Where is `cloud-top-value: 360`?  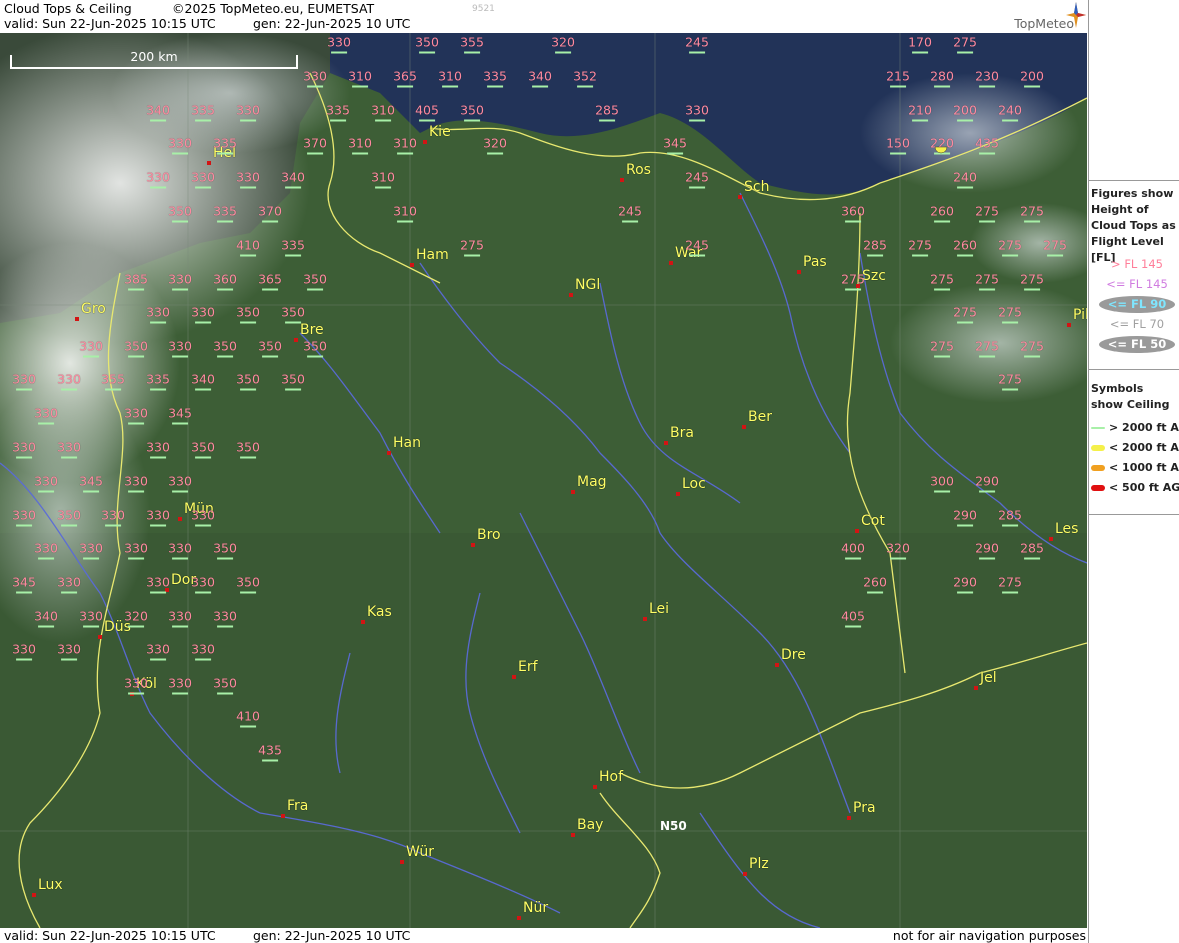 cloud-top-value: 360 is located at coordinates (225, 281).